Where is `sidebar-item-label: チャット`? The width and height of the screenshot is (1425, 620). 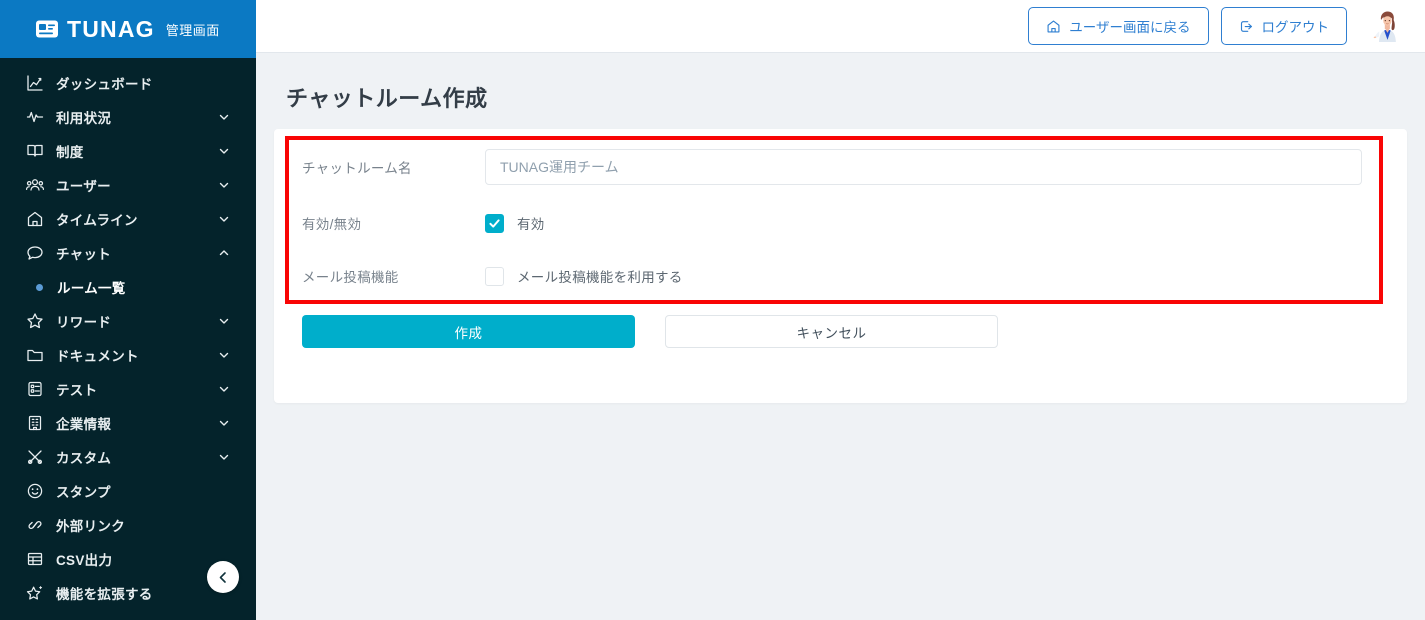
sidebar-item-label: チャット is located at coordinates (84, 254).